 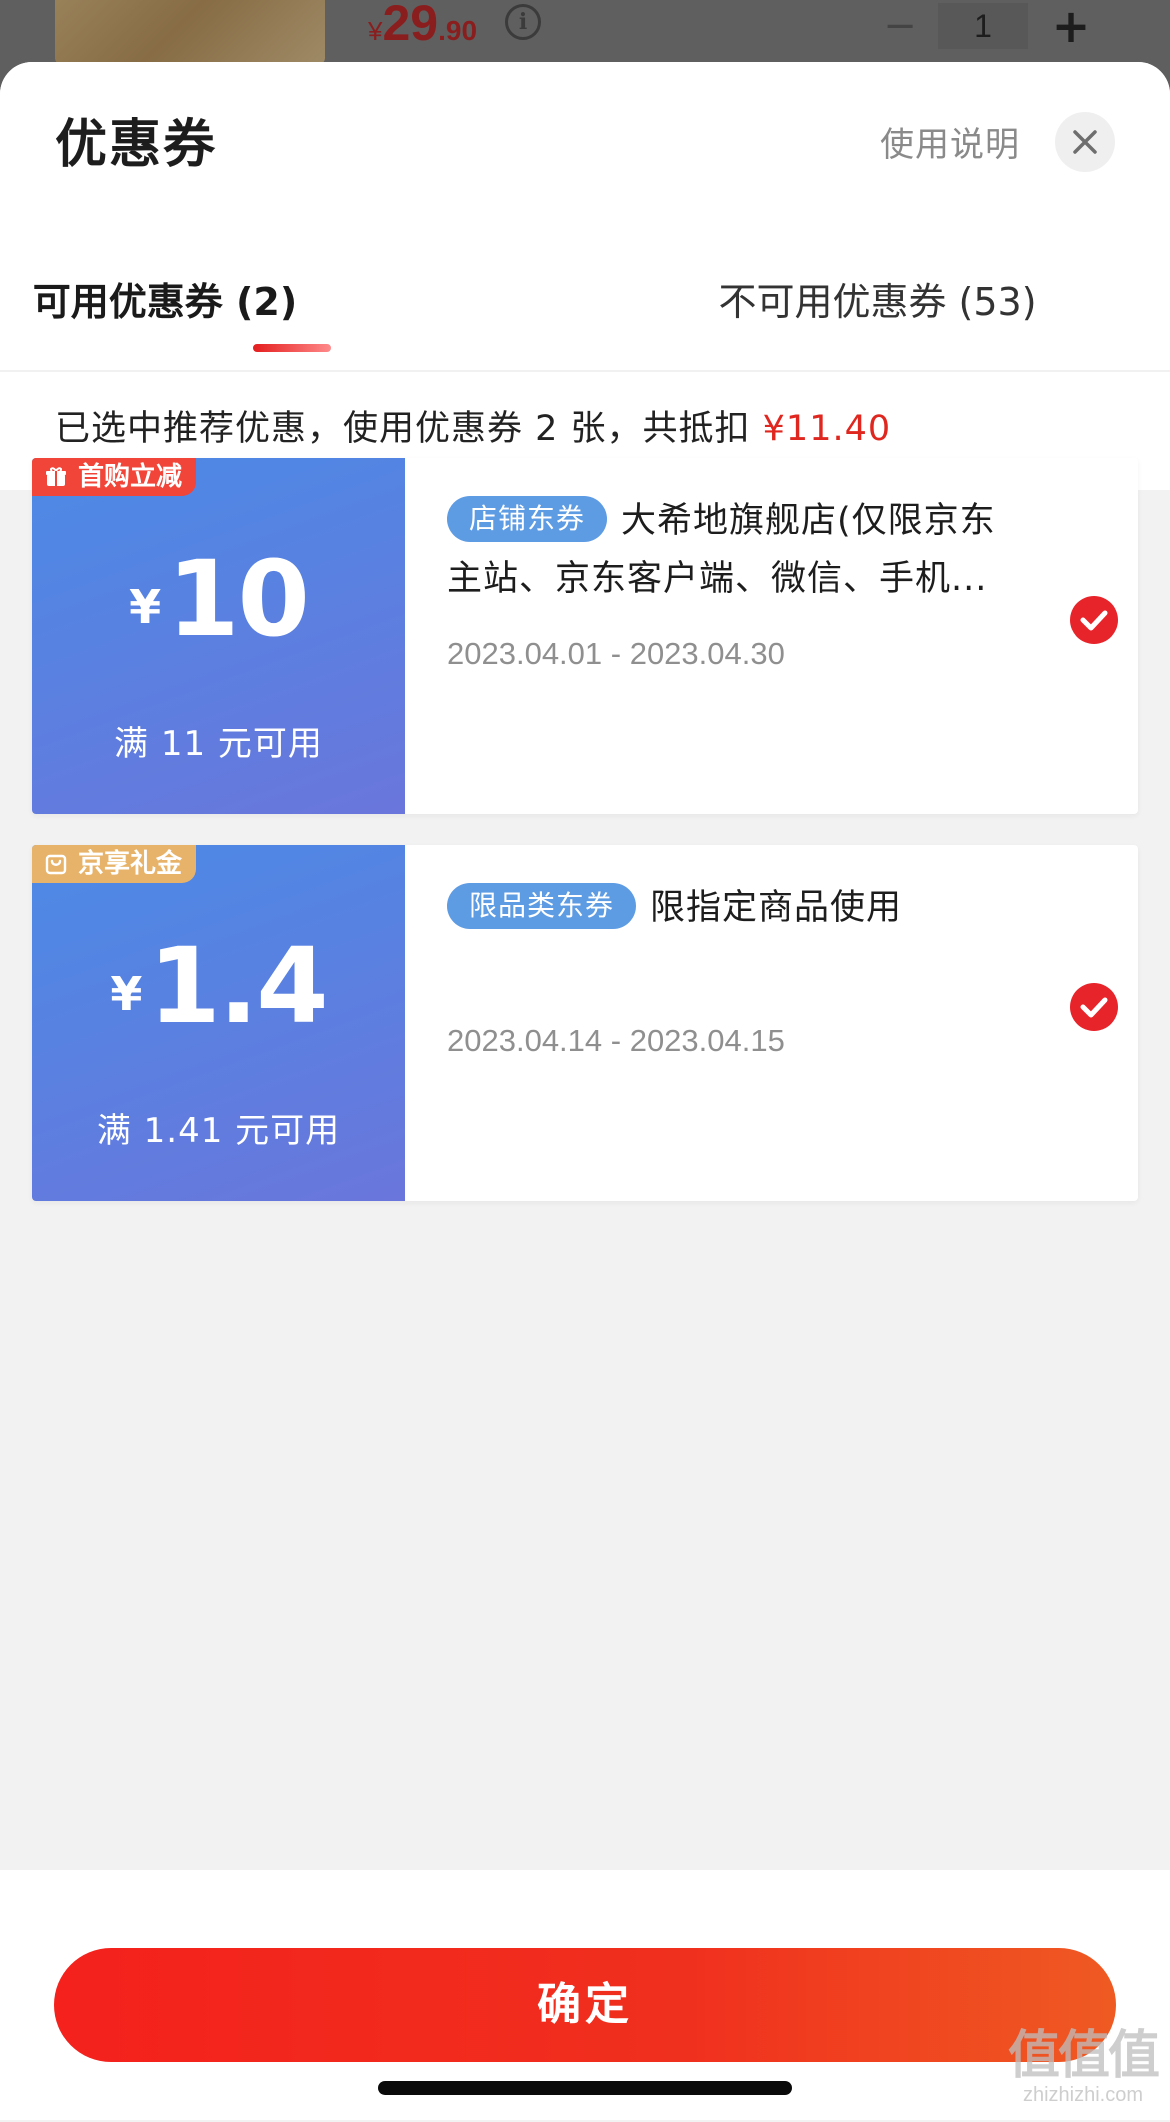 I want to click on coupon-value-panel: 京享礼金 ¥1.4 满 1.41 元可用, so click(x=218, y=1023).